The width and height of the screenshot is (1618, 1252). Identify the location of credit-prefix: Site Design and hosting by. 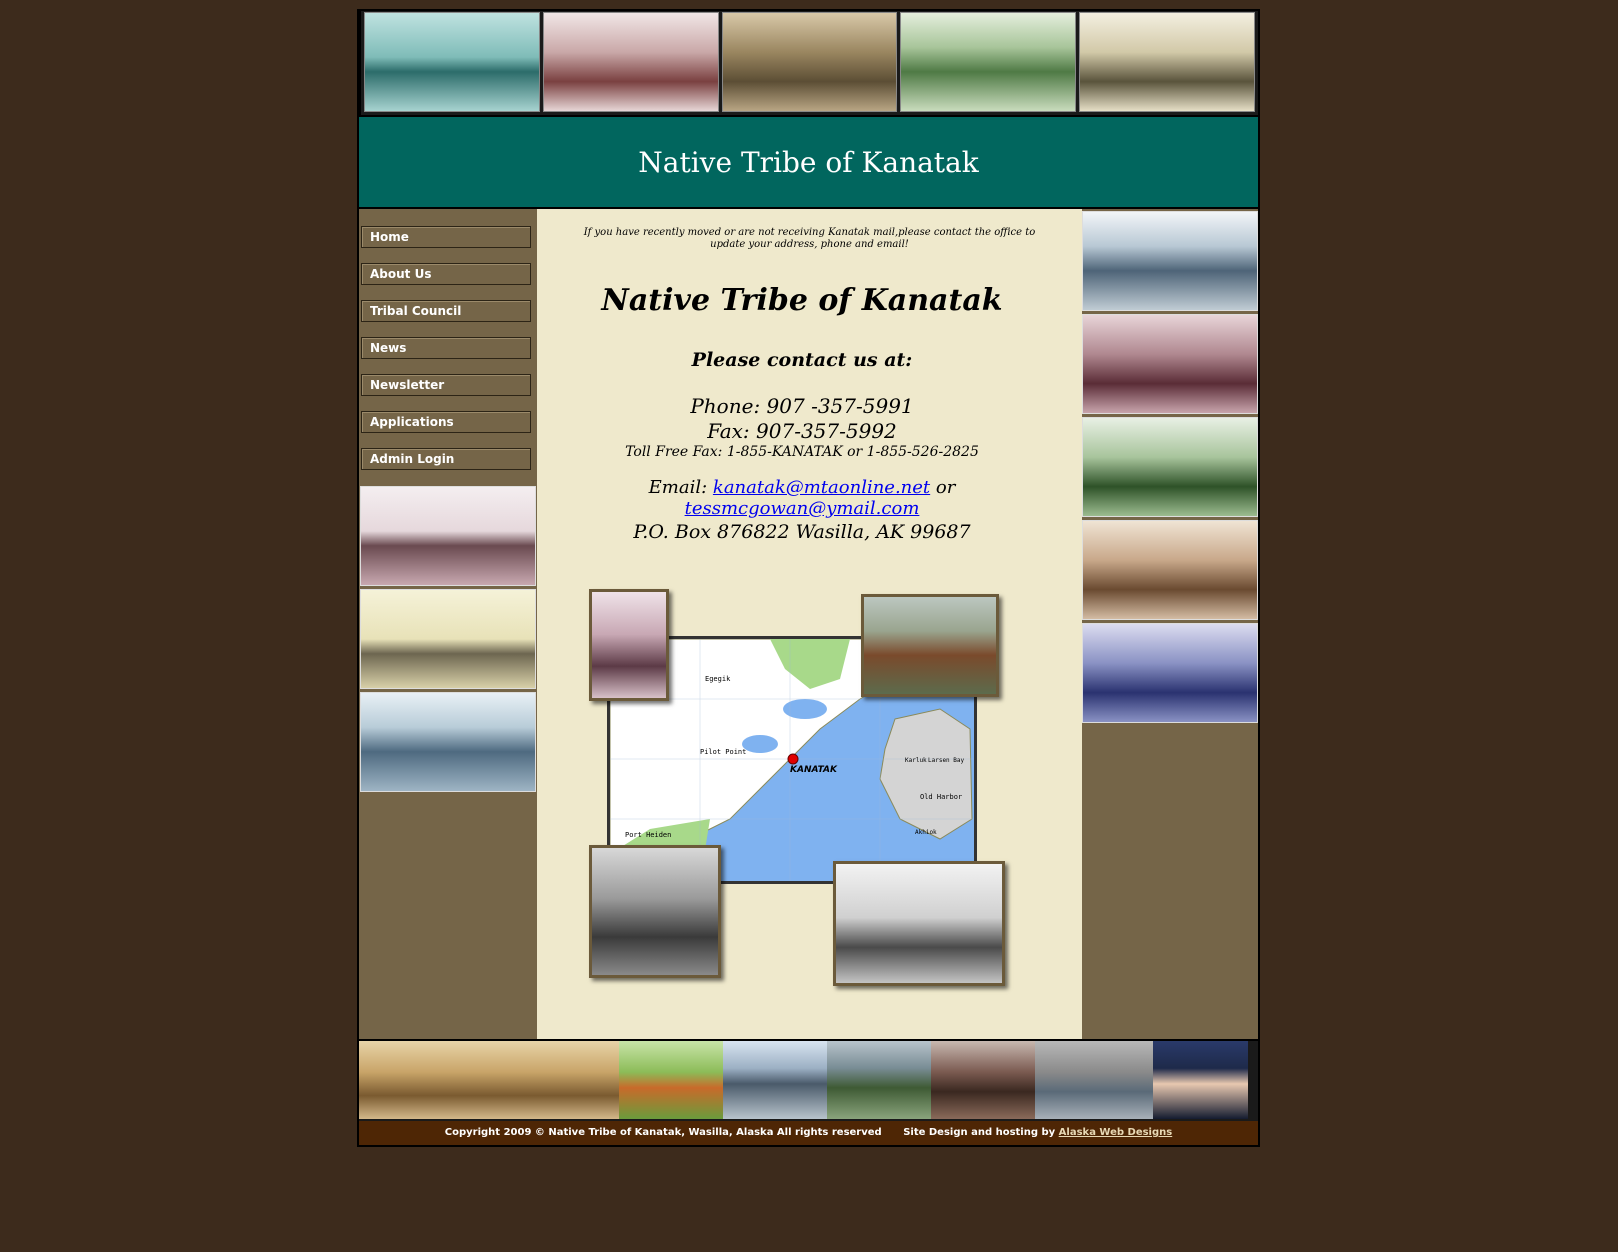
(979, 1132).